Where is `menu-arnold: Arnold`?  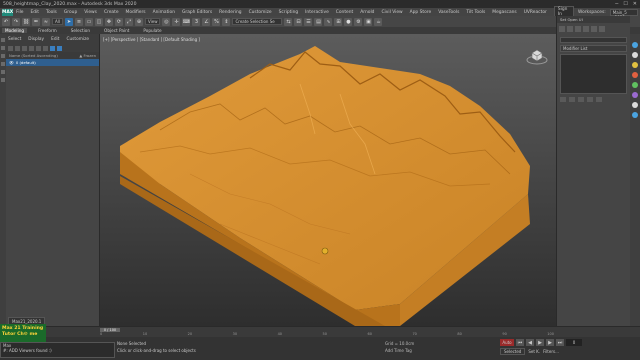
menu-arnold: Arnold is located at coordinates (367, 12).